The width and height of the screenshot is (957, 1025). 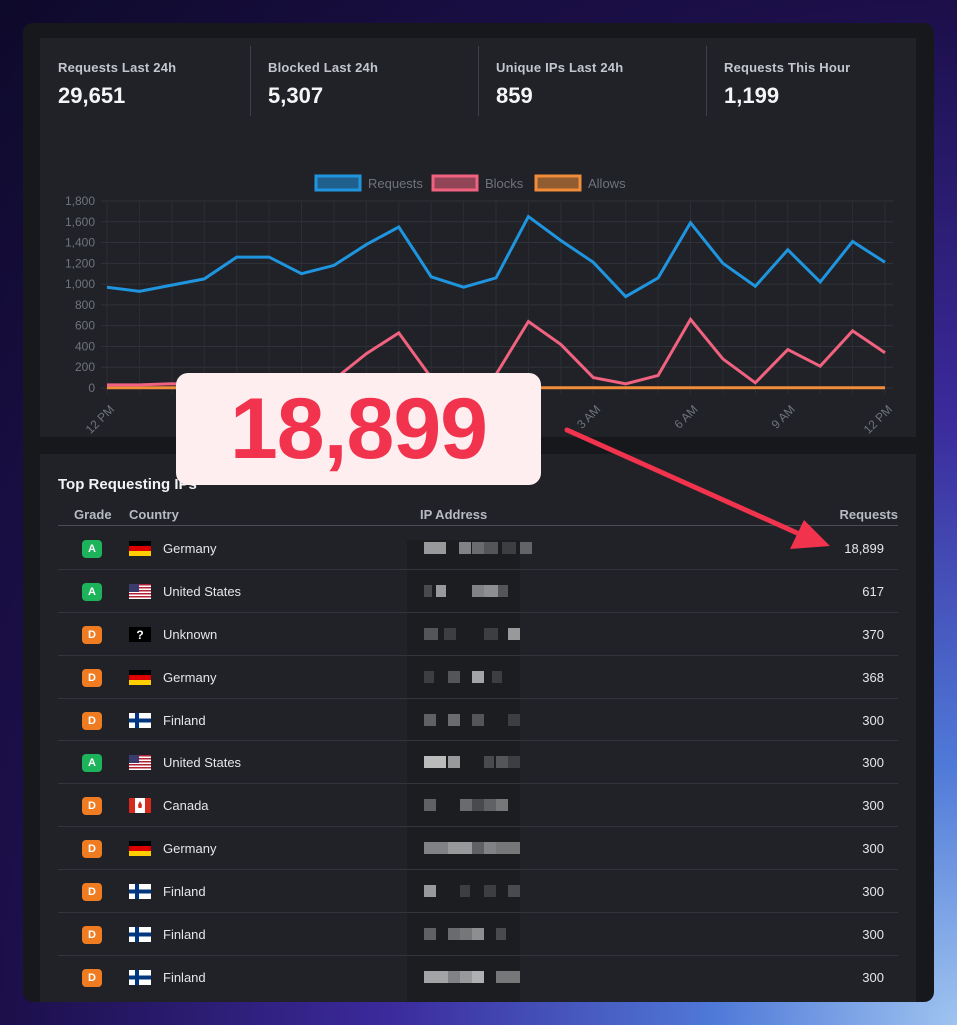 I want to click on legend-label: Requests, so click(x=395, y=183).